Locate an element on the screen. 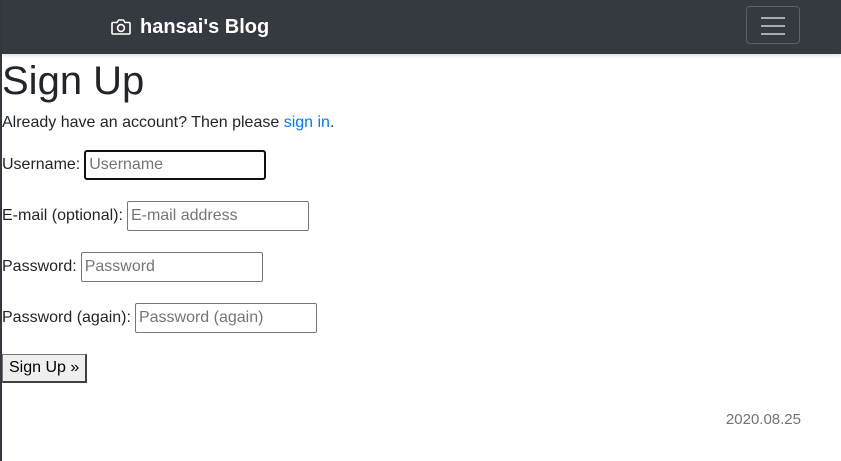 Image resolution: width=841 pixels, height=461 pixels. brand-link: hansai's Blog is located at coordinates (189, 27).